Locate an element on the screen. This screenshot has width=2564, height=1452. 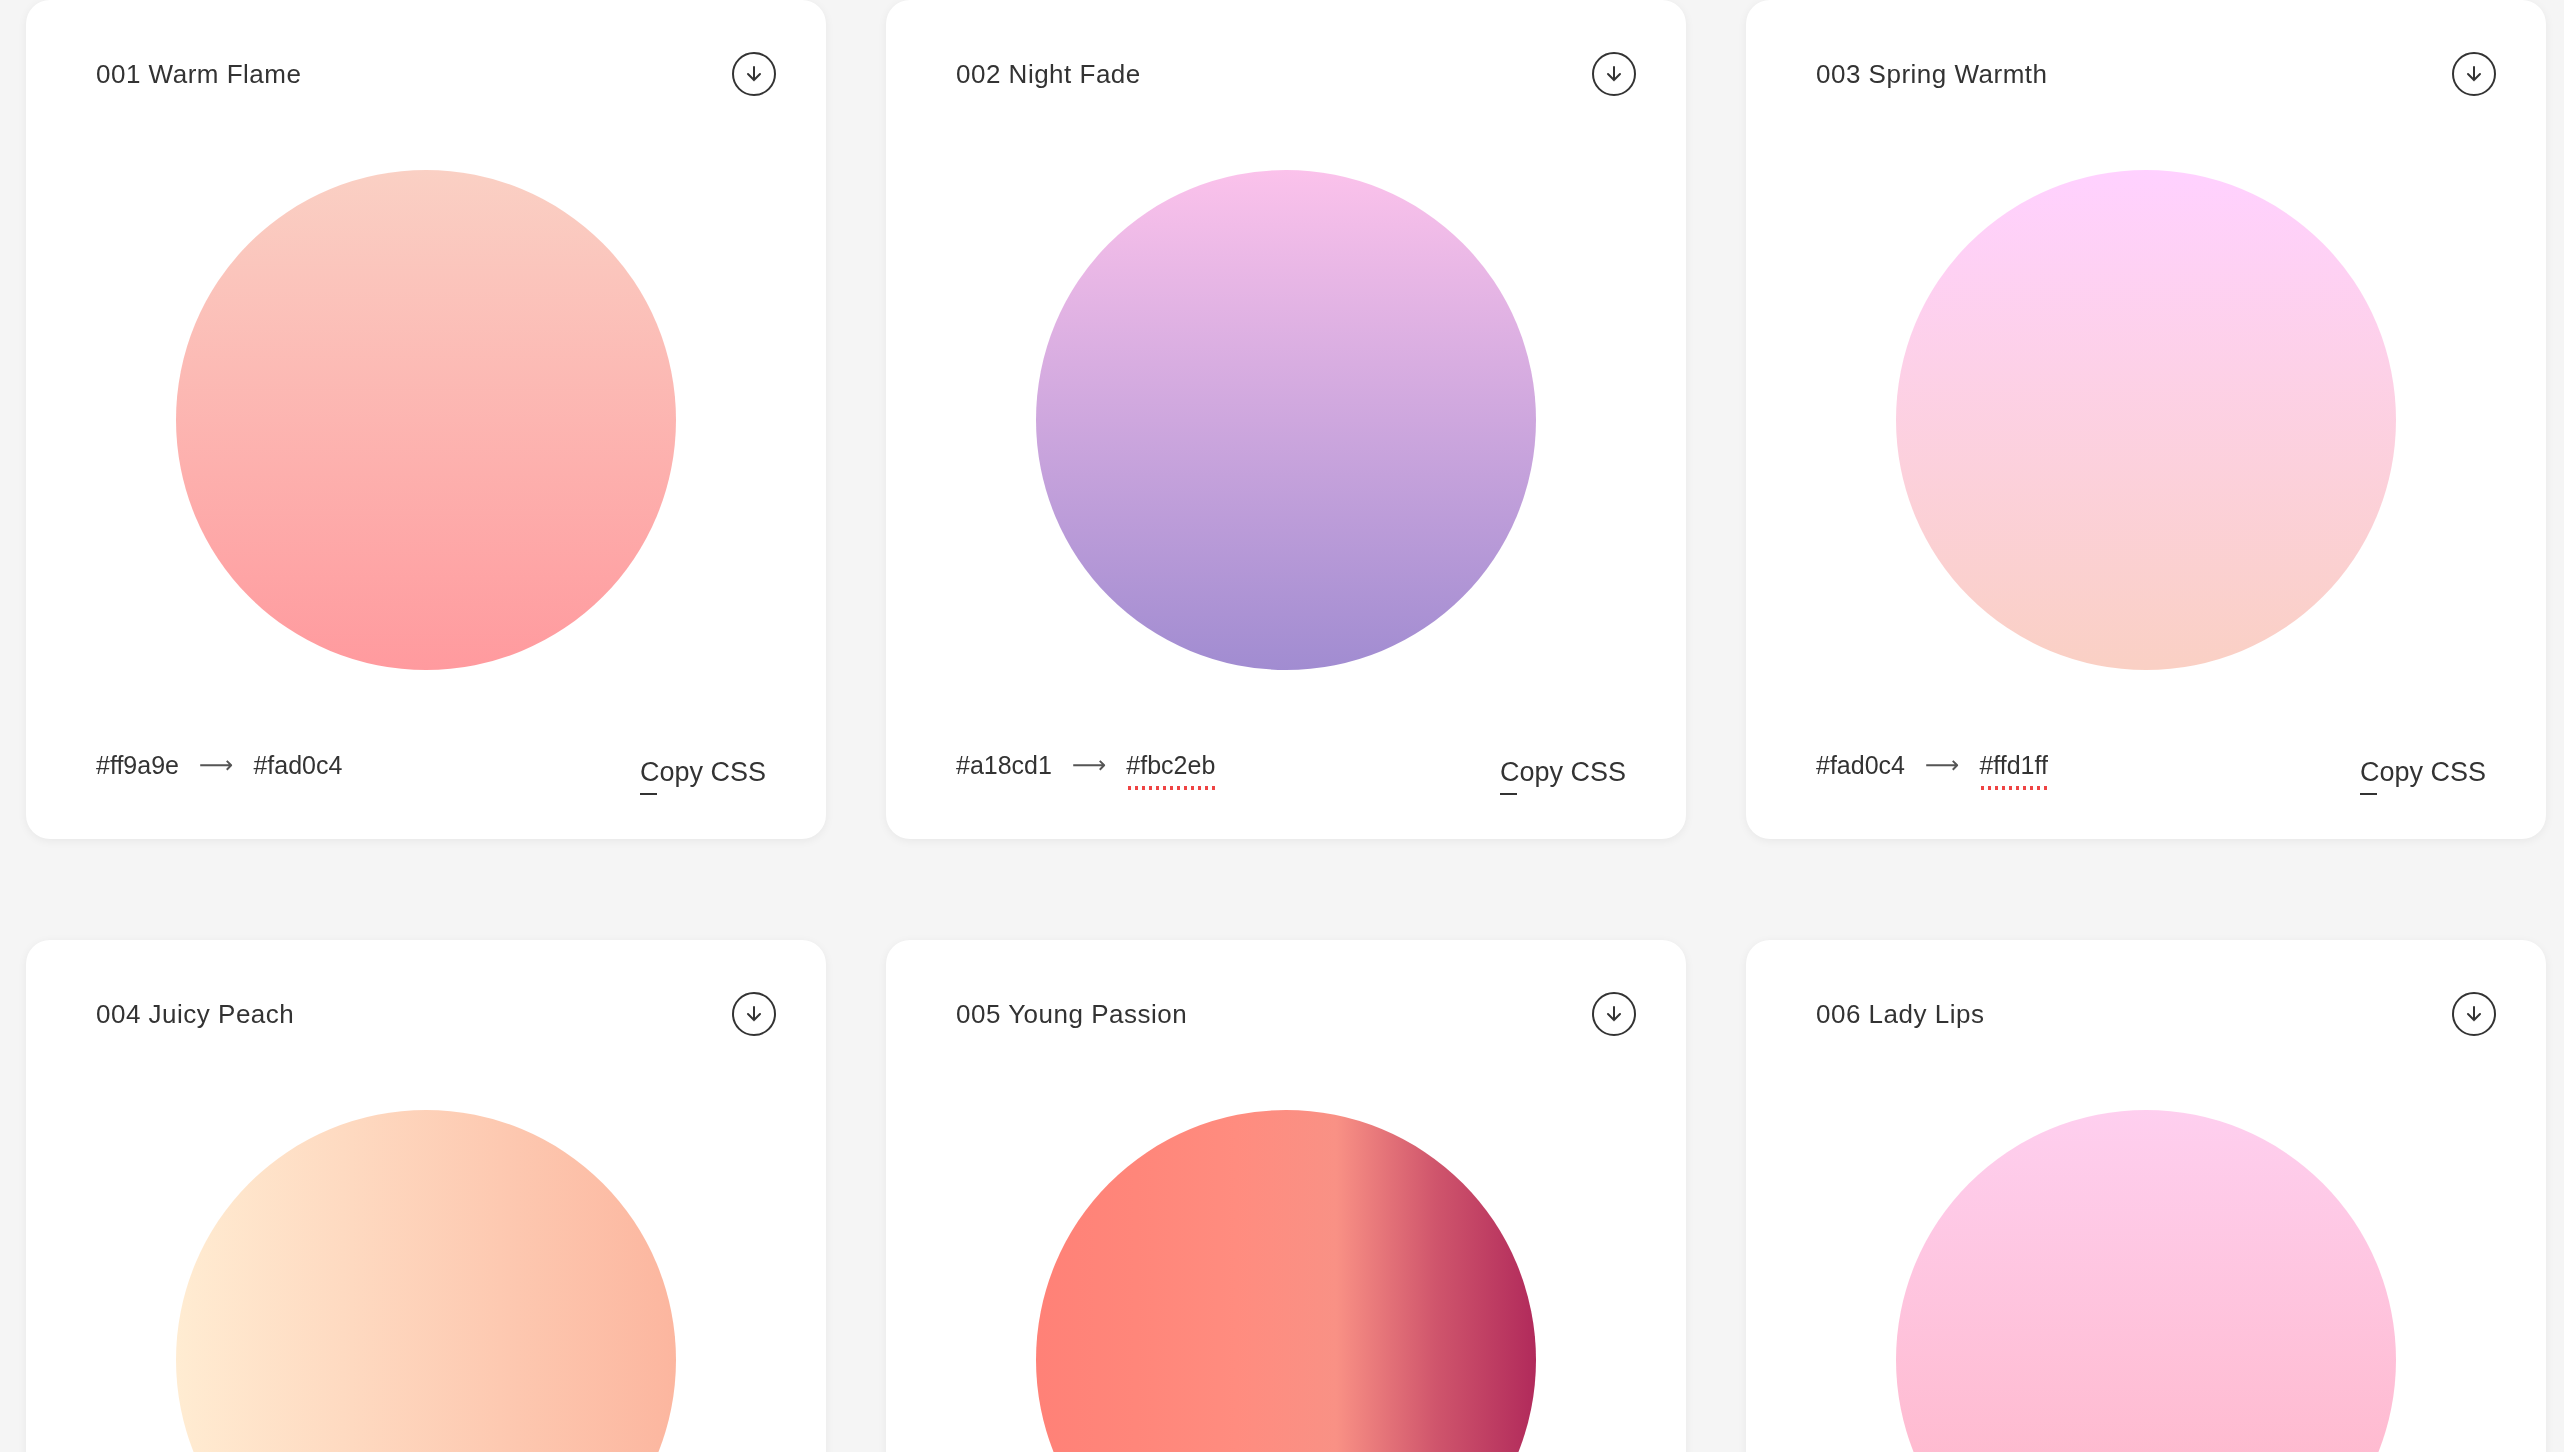
gradient-title: 001 Warm Flame is located at coordinates (199, 74).